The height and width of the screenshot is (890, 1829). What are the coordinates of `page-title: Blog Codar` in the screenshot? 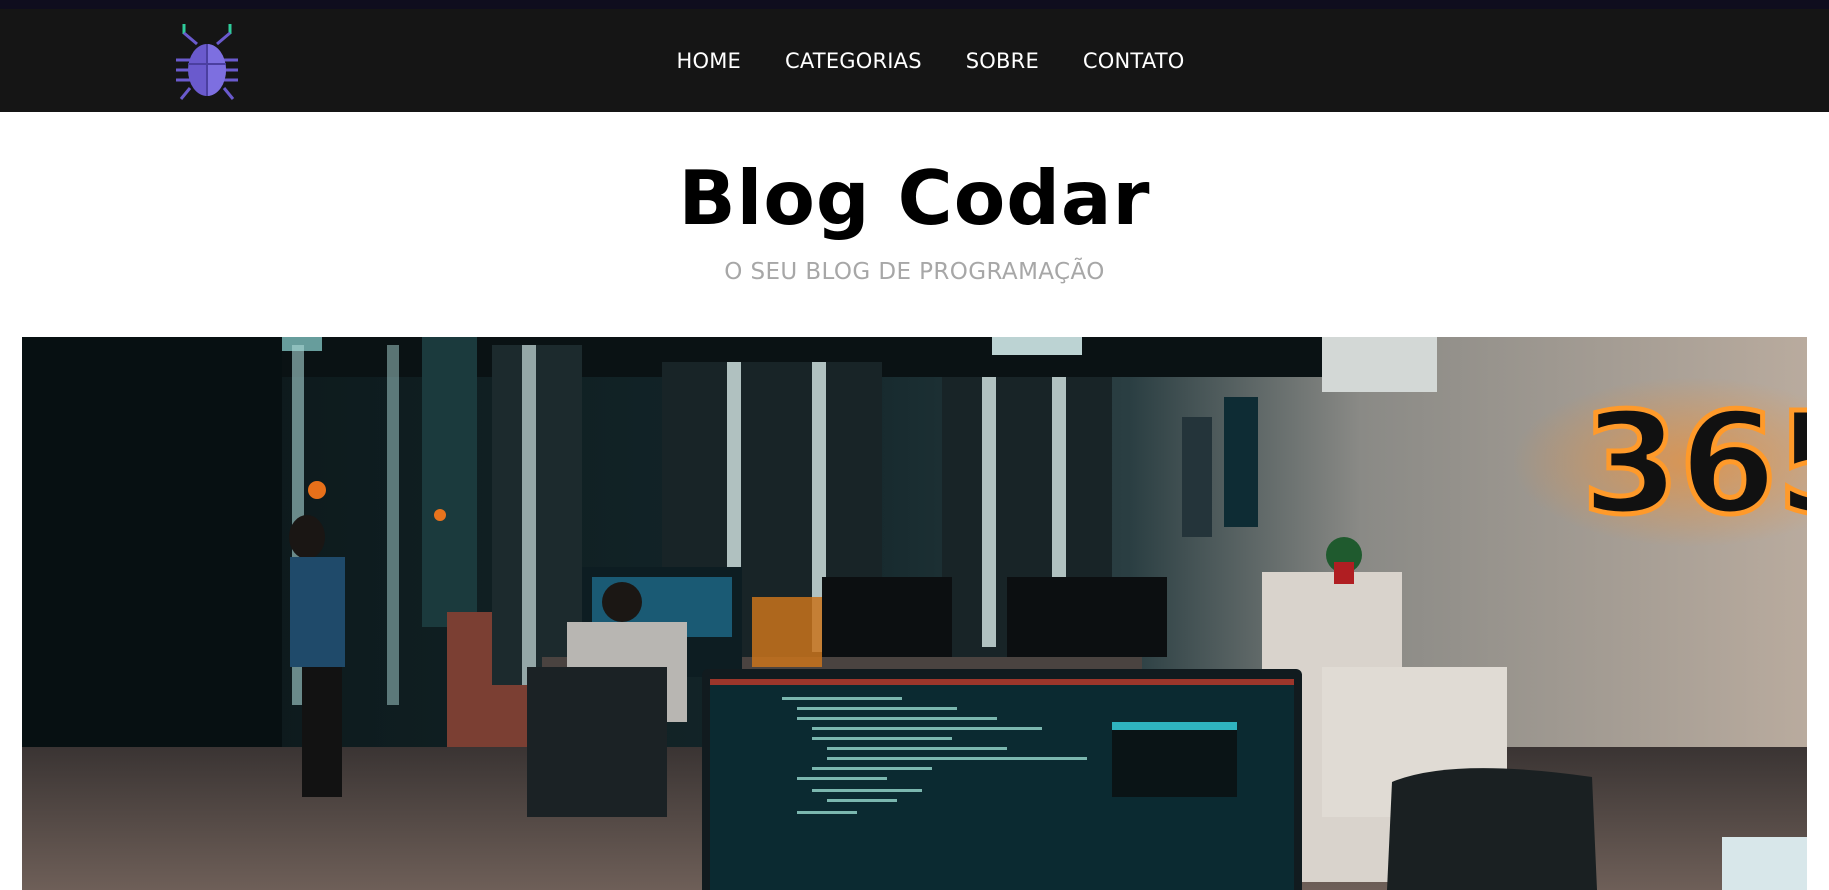 It's located at (914, 198).